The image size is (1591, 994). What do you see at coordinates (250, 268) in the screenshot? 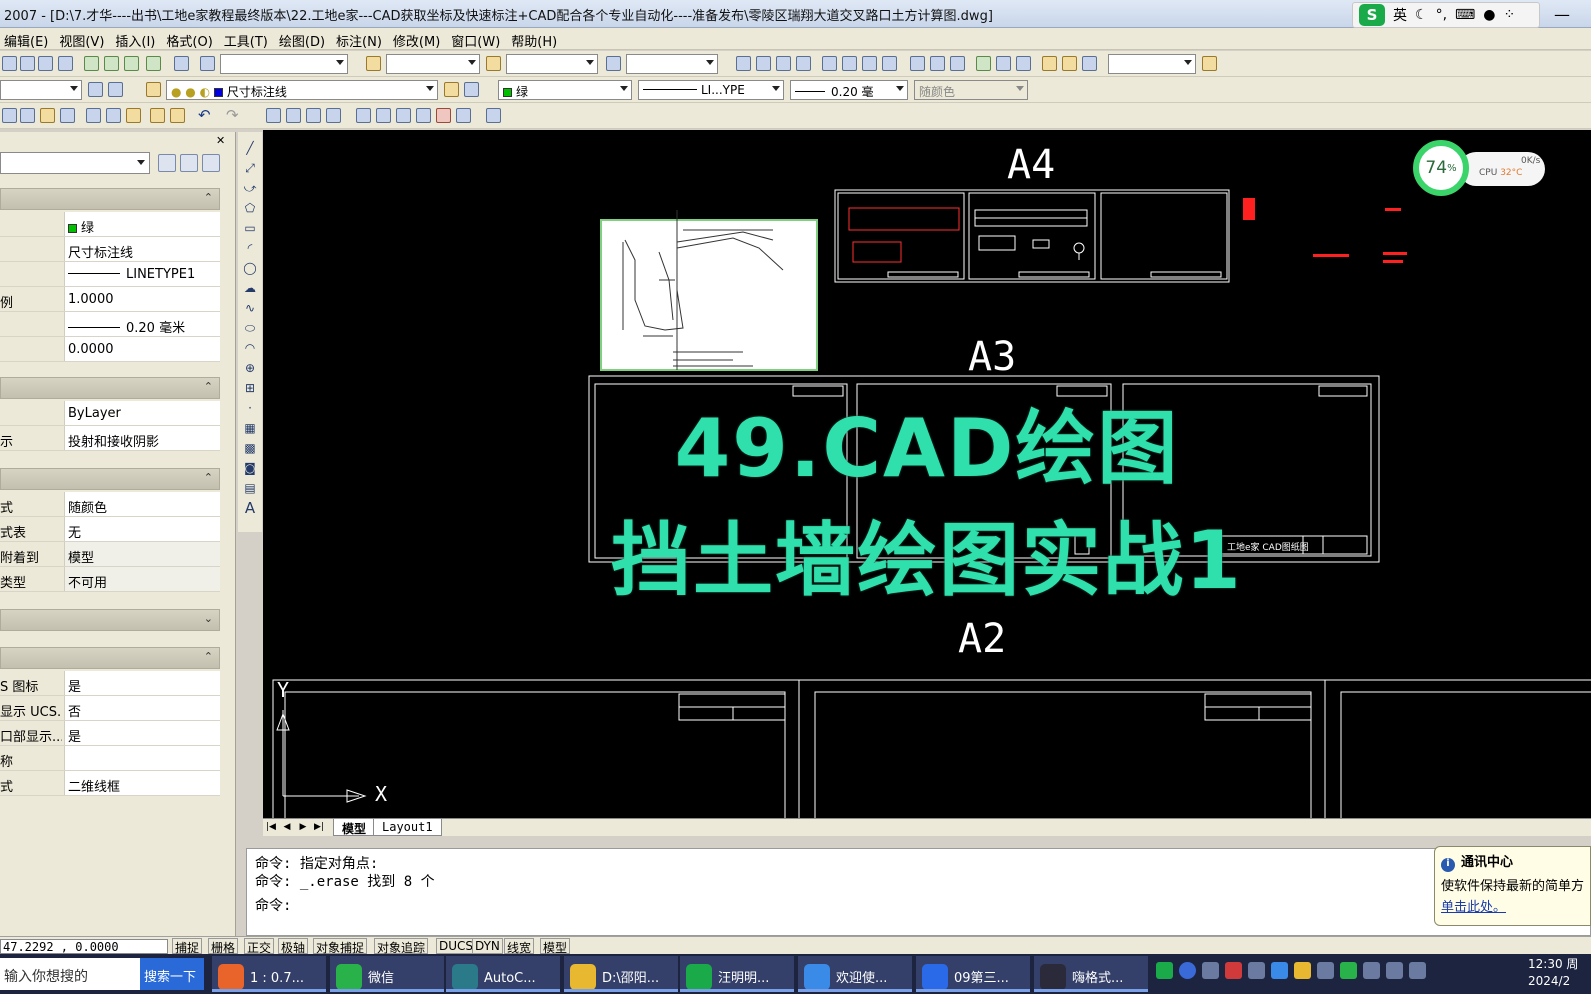
I see `circle-icon: ◯` at bounding box center [250, 268].